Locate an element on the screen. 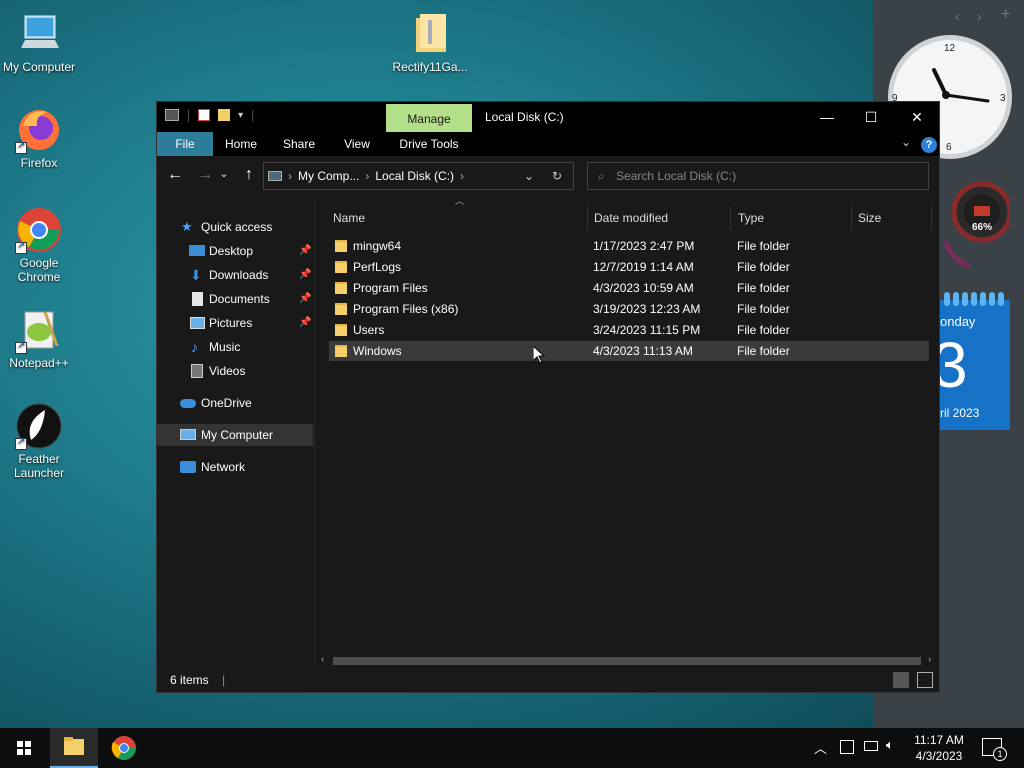  gauge-widget: 66% is located at coordinates (976, 225).